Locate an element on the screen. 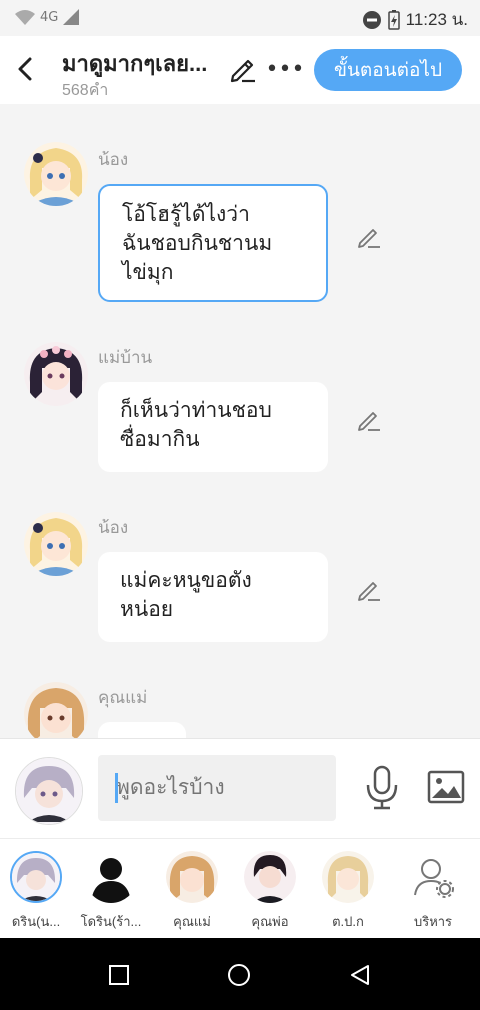 The width and height of the screenshot is (480, 1010). character-item: ต.ป.ก is located at coordinates (348, 891).